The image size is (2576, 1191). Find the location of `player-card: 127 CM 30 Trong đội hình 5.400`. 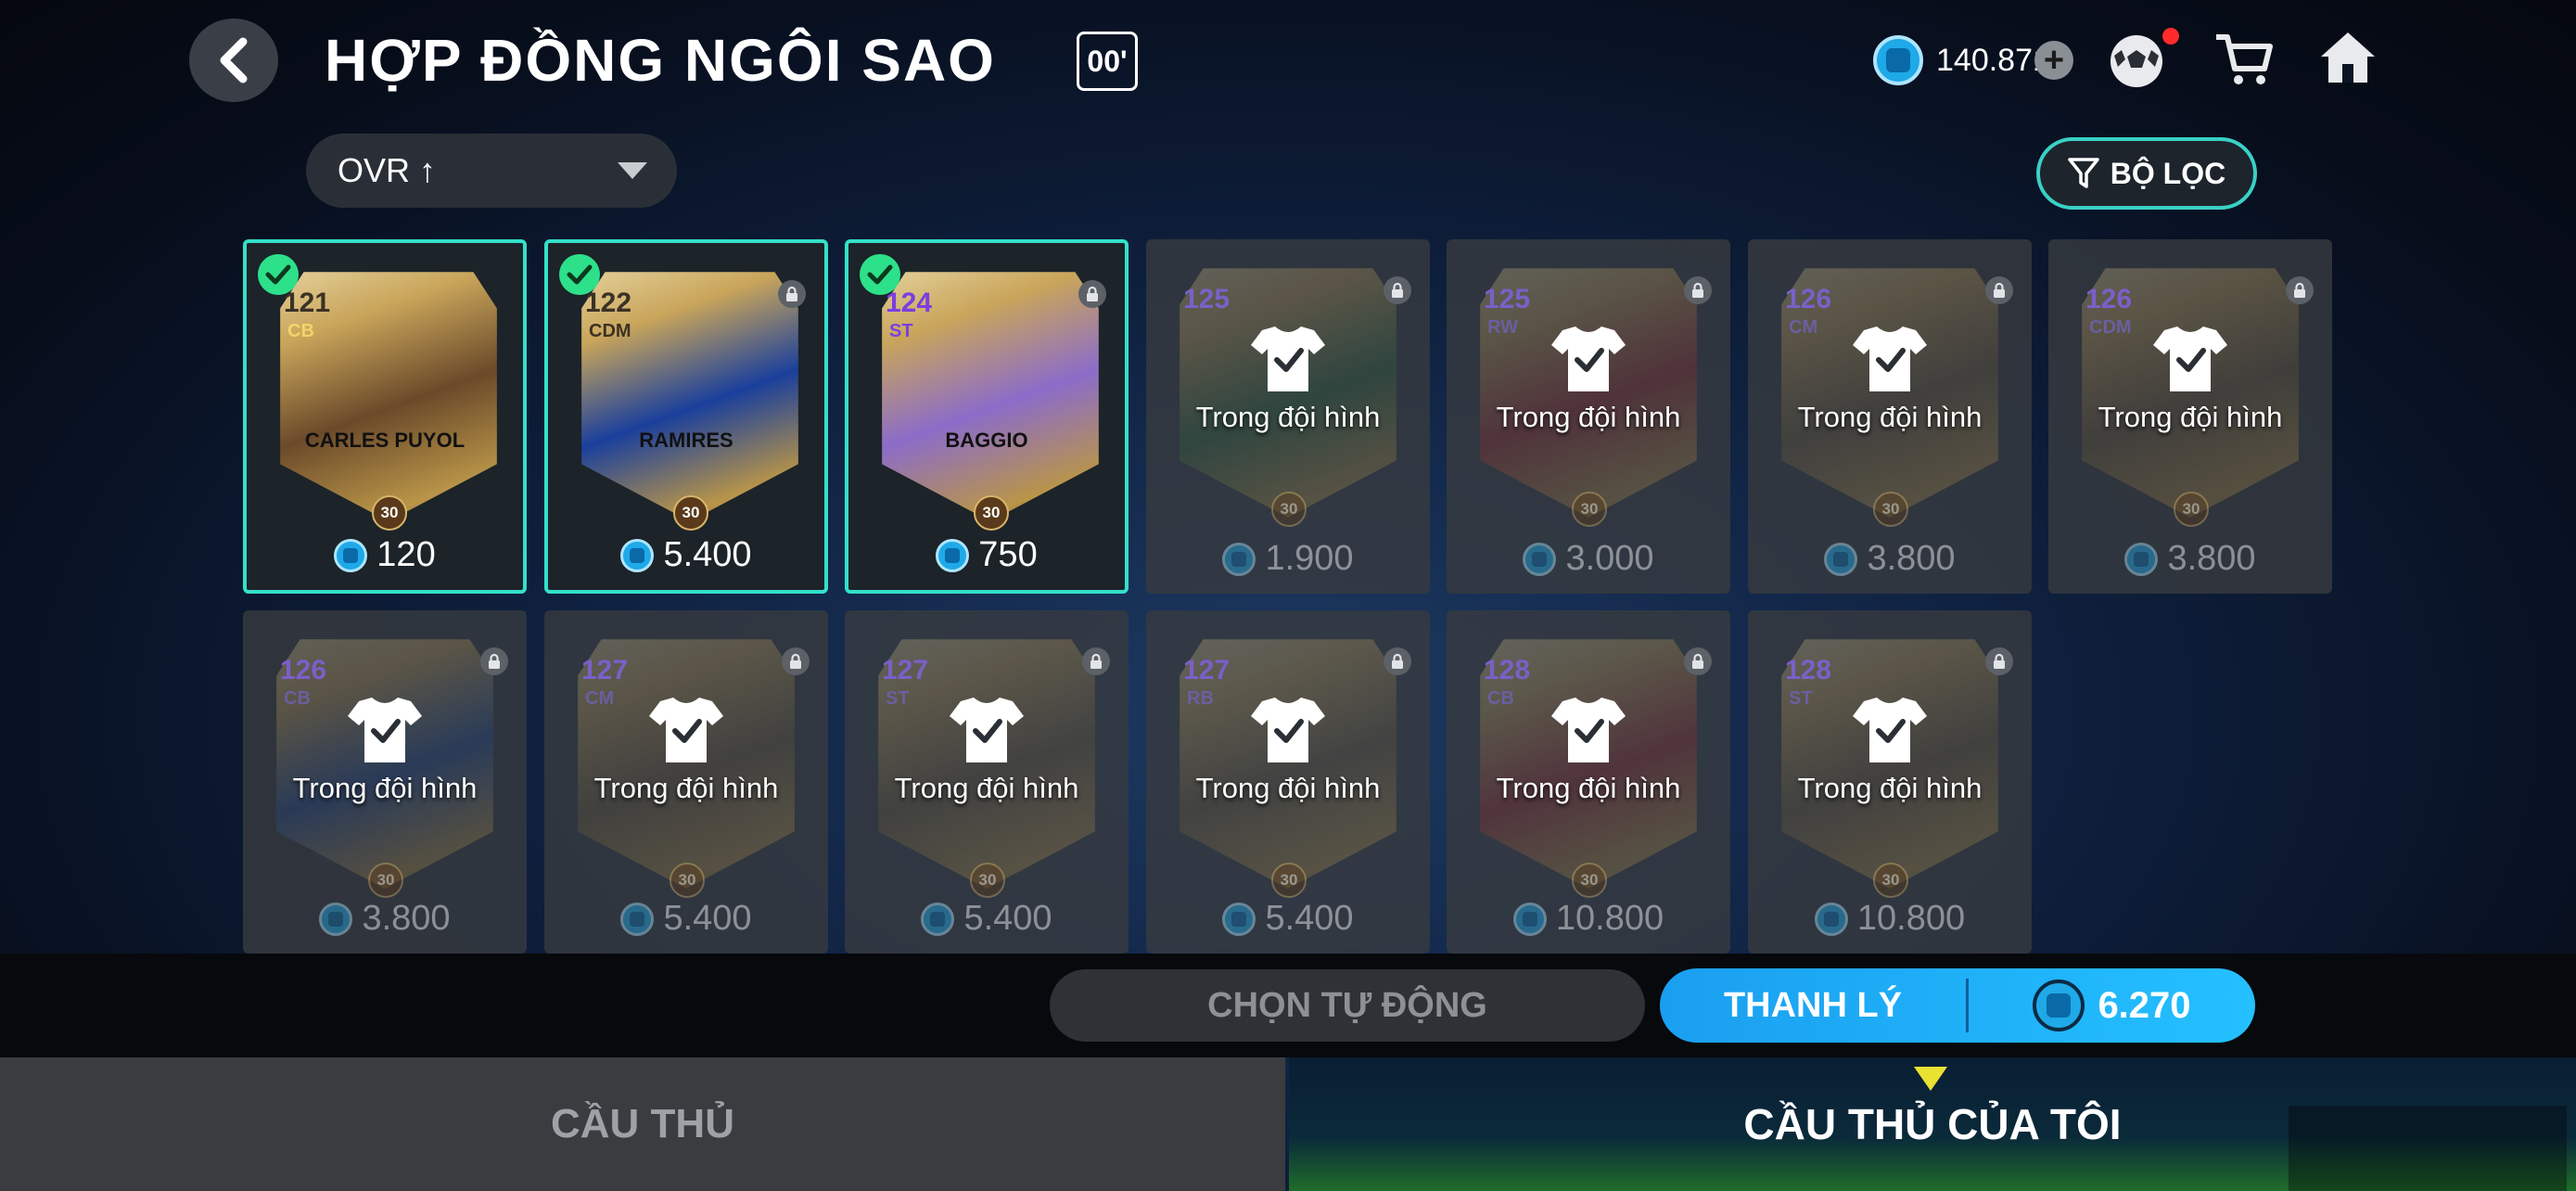

player-card: 127 CM 30 Trong đội hình 5.400 is located at coordinates (686, 782).